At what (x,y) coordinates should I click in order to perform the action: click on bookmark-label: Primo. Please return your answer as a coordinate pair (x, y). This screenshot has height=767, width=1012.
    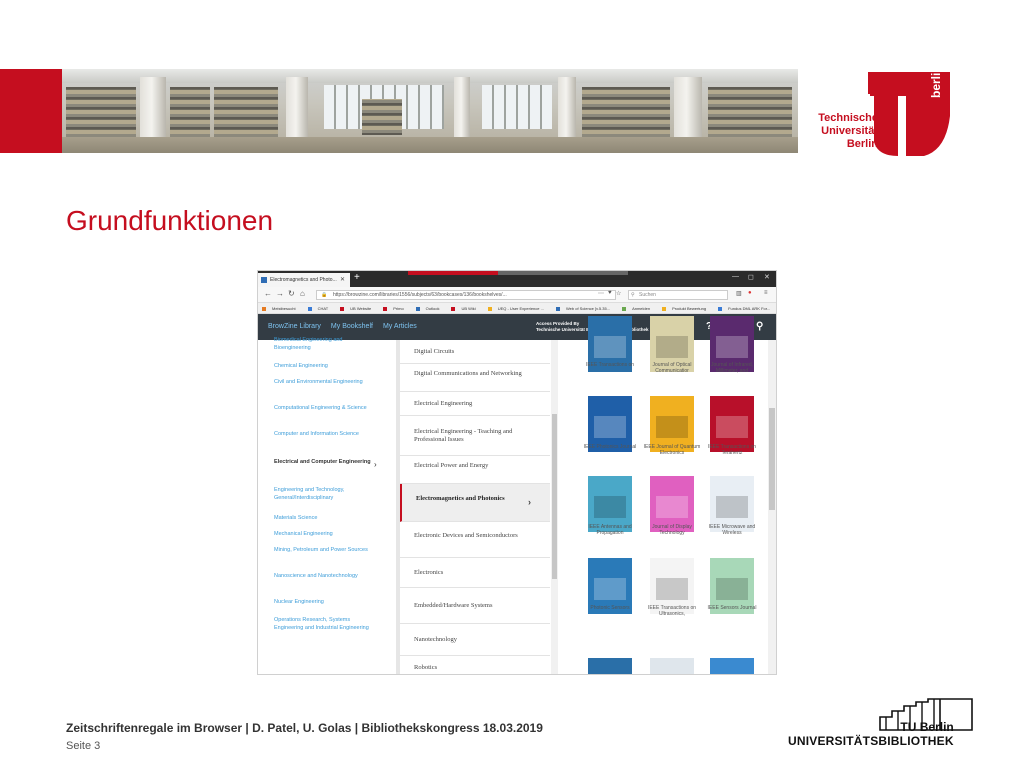
    Looking at the image, I should click on (398, 308).